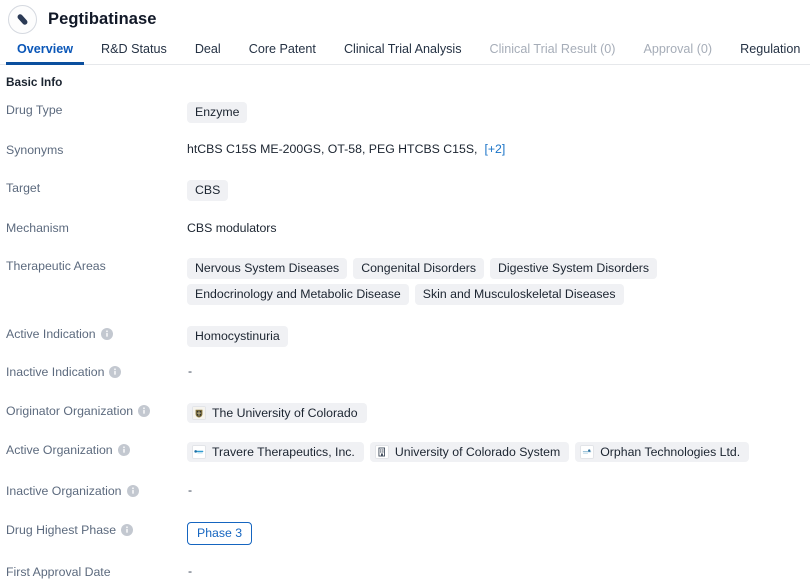  I want to click on field-row-active-indication: Active Indication Homocystinuria, so click(405, 336).